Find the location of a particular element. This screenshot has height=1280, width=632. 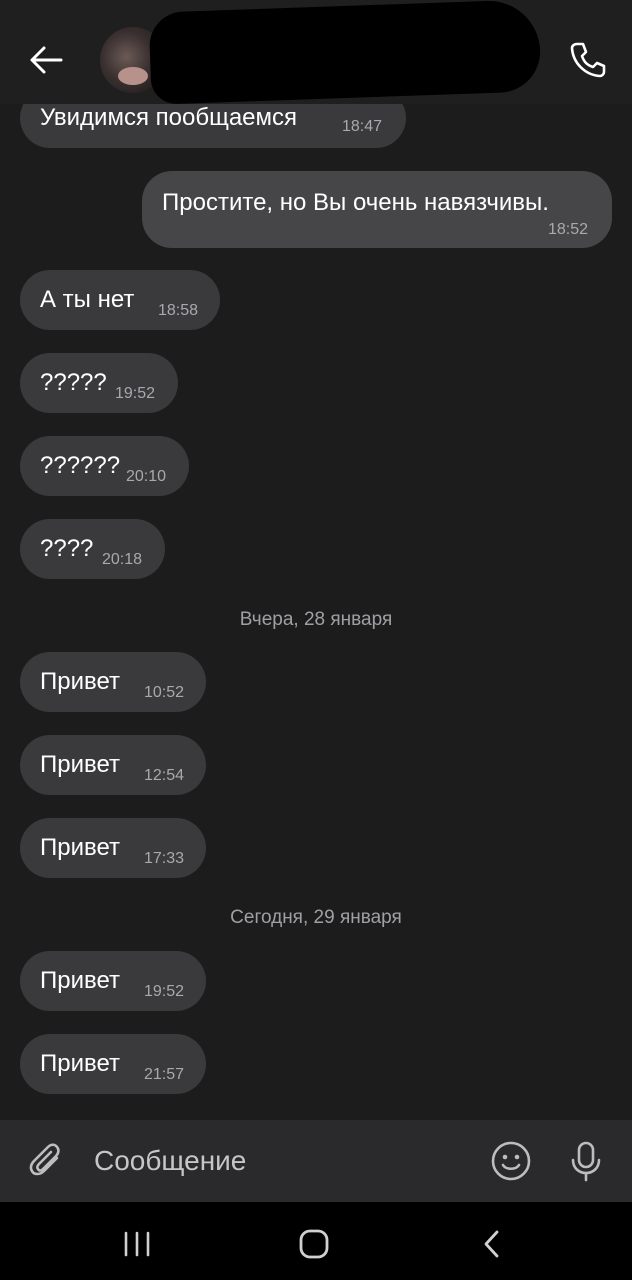

composer-bar is located at coordinates (316, 1161).